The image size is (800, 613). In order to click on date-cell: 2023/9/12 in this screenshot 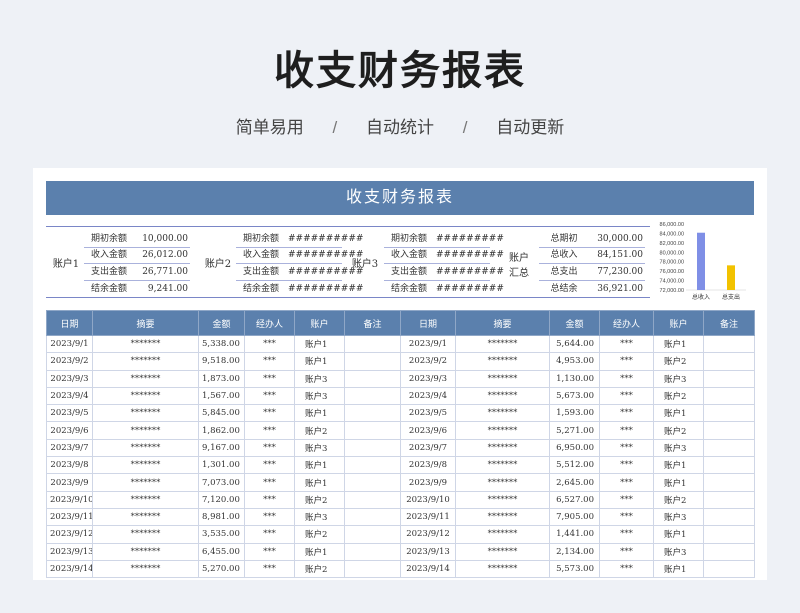, I will do `click(428, 534)`.